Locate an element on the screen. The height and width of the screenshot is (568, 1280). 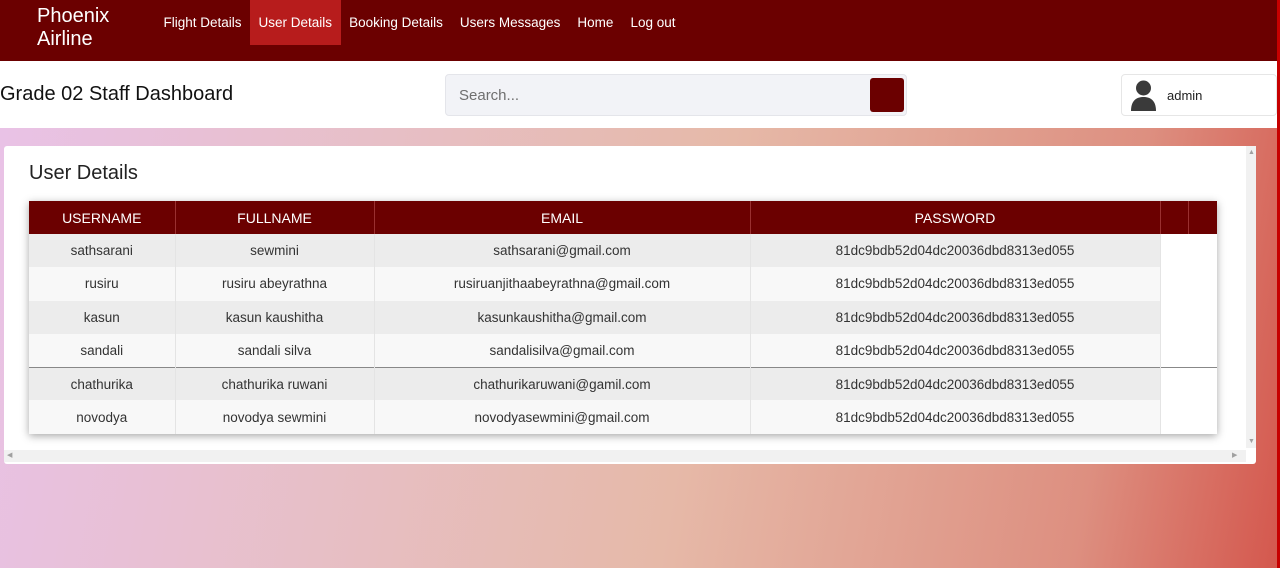
username-cell: rusiru is located at coordinates (102, 284).